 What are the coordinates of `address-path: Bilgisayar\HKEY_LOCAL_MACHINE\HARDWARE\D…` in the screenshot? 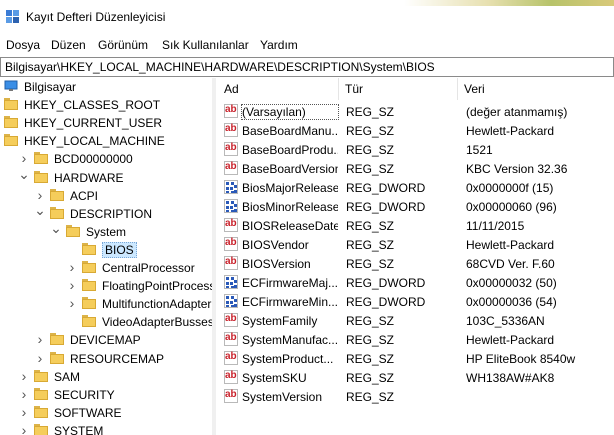 It's located at (220, 67).